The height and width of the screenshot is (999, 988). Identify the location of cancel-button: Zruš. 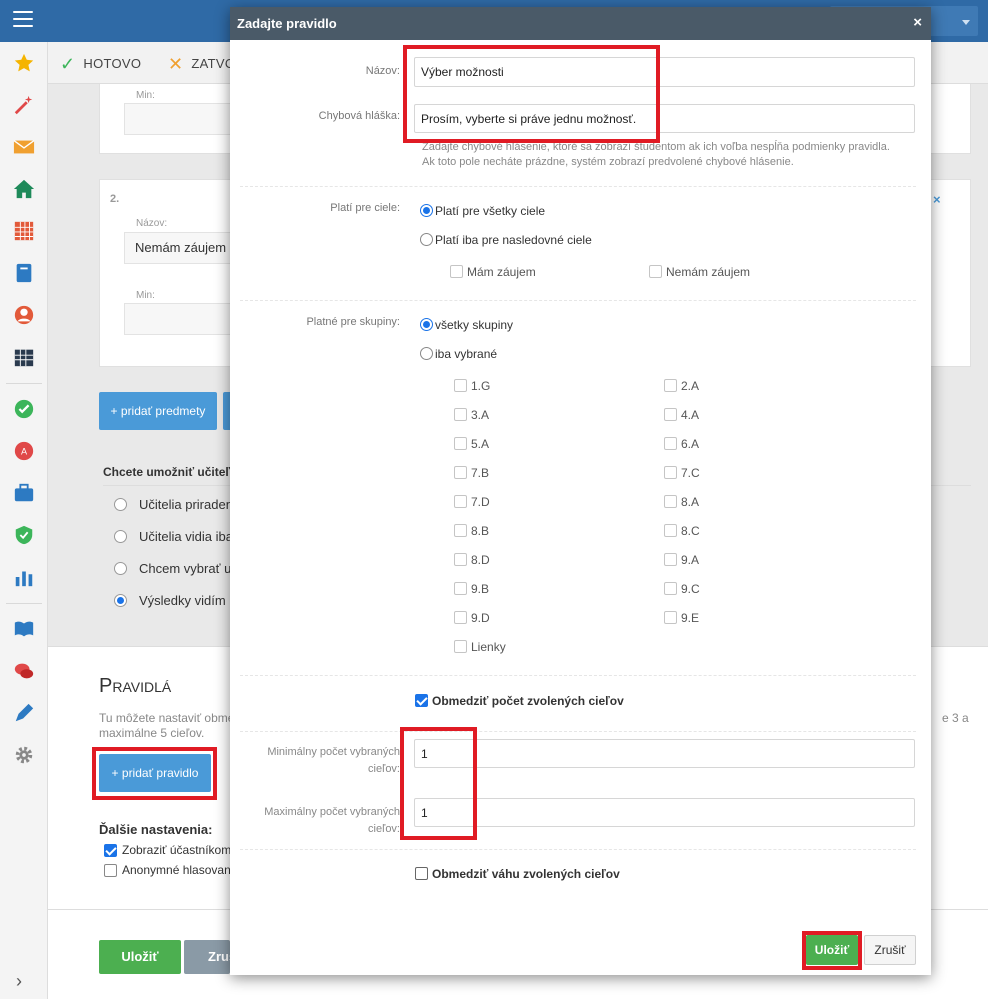
(210, 957).